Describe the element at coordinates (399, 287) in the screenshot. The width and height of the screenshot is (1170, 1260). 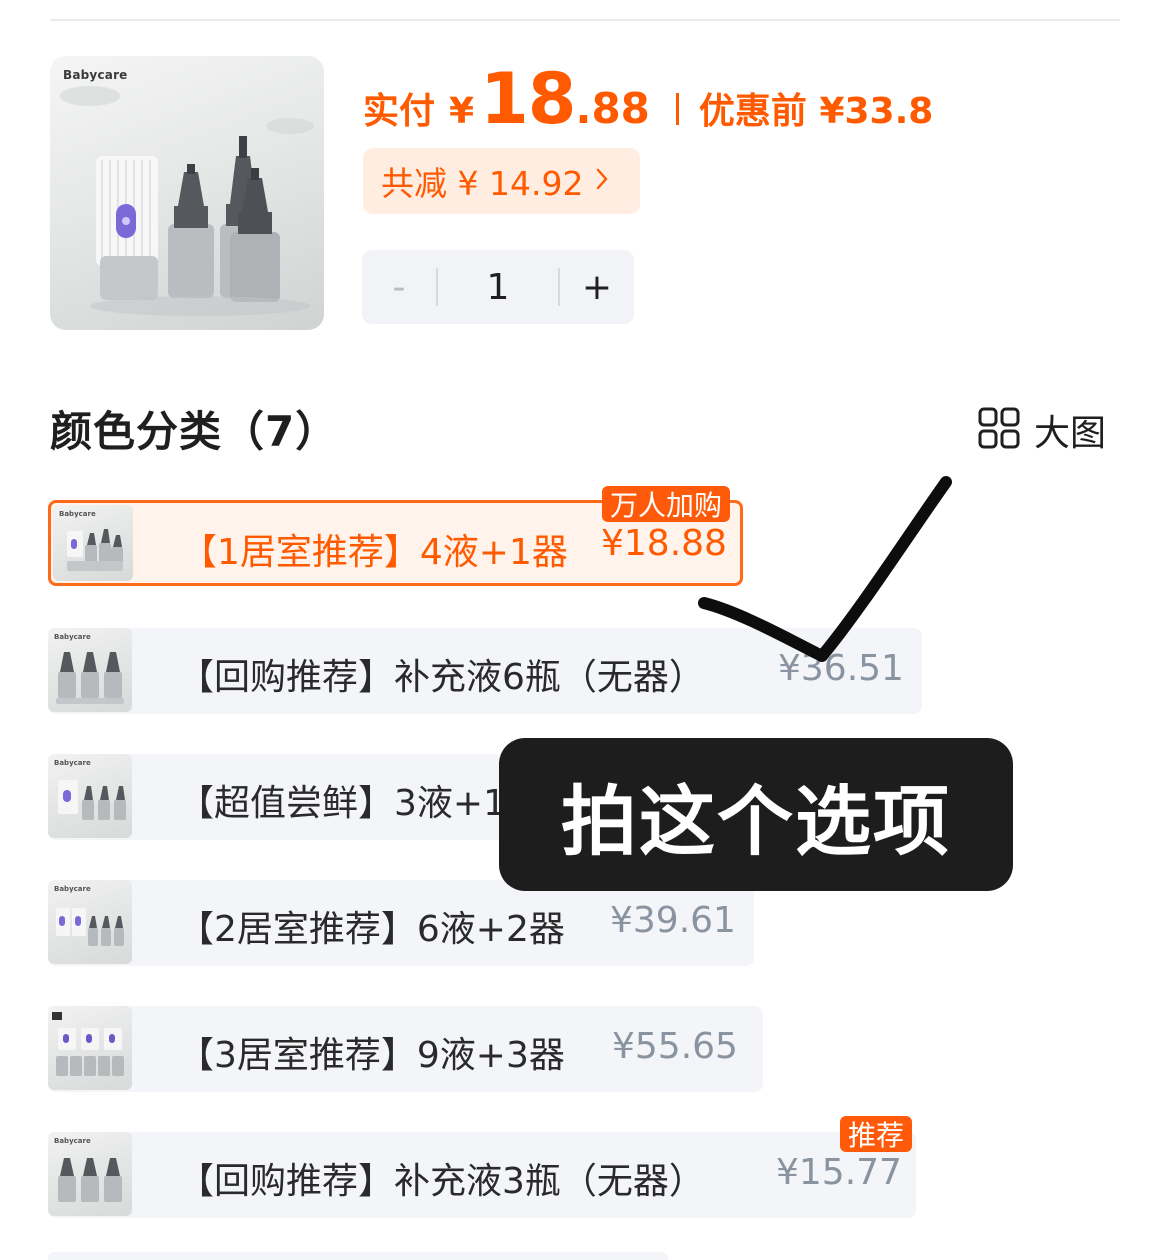
I see `decrease-button: -` at that location.